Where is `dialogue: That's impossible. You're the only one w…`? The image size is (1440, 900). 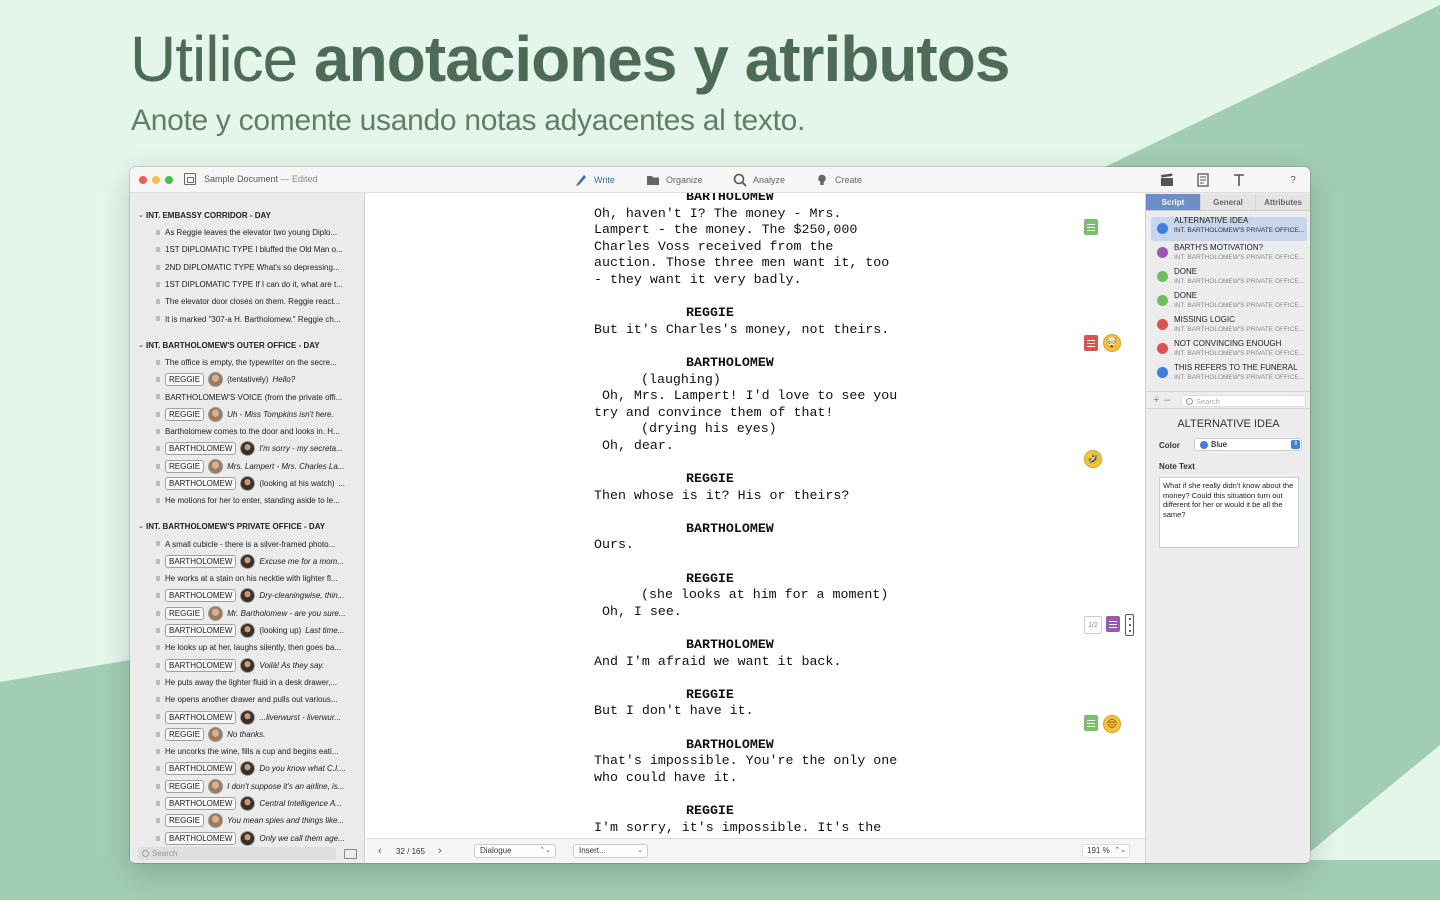 dialogue: That's impossible. You're the only one w… is located at coordinates (764, 769).